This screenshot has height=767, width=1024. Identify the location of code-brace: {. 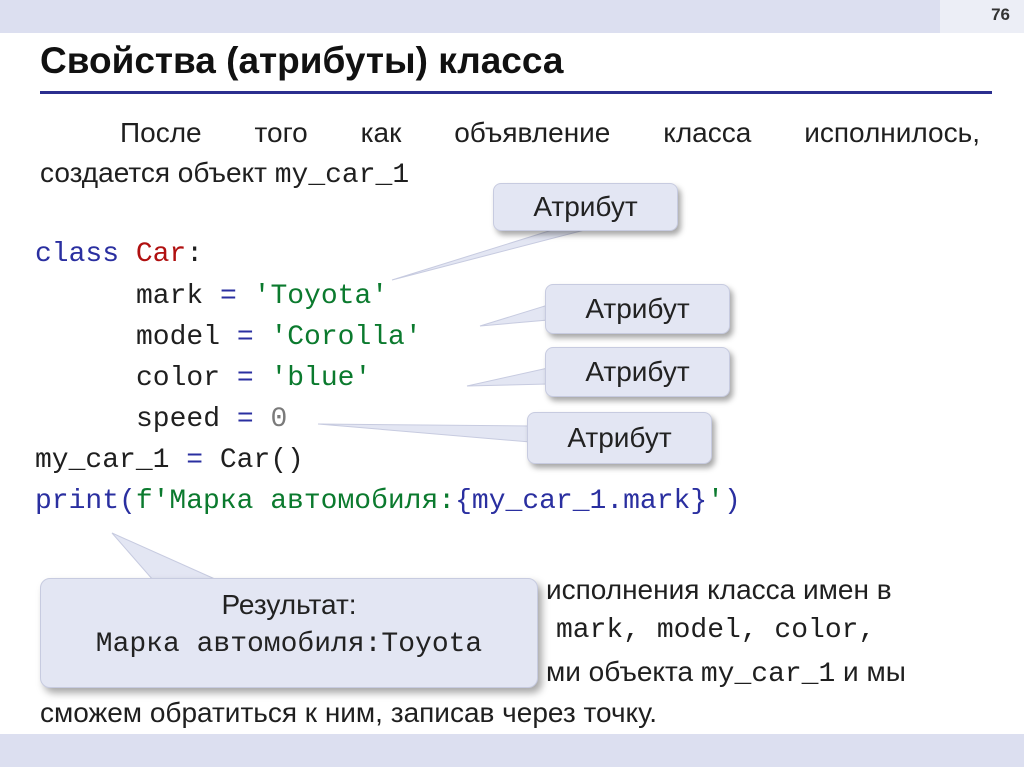
(463, 501).